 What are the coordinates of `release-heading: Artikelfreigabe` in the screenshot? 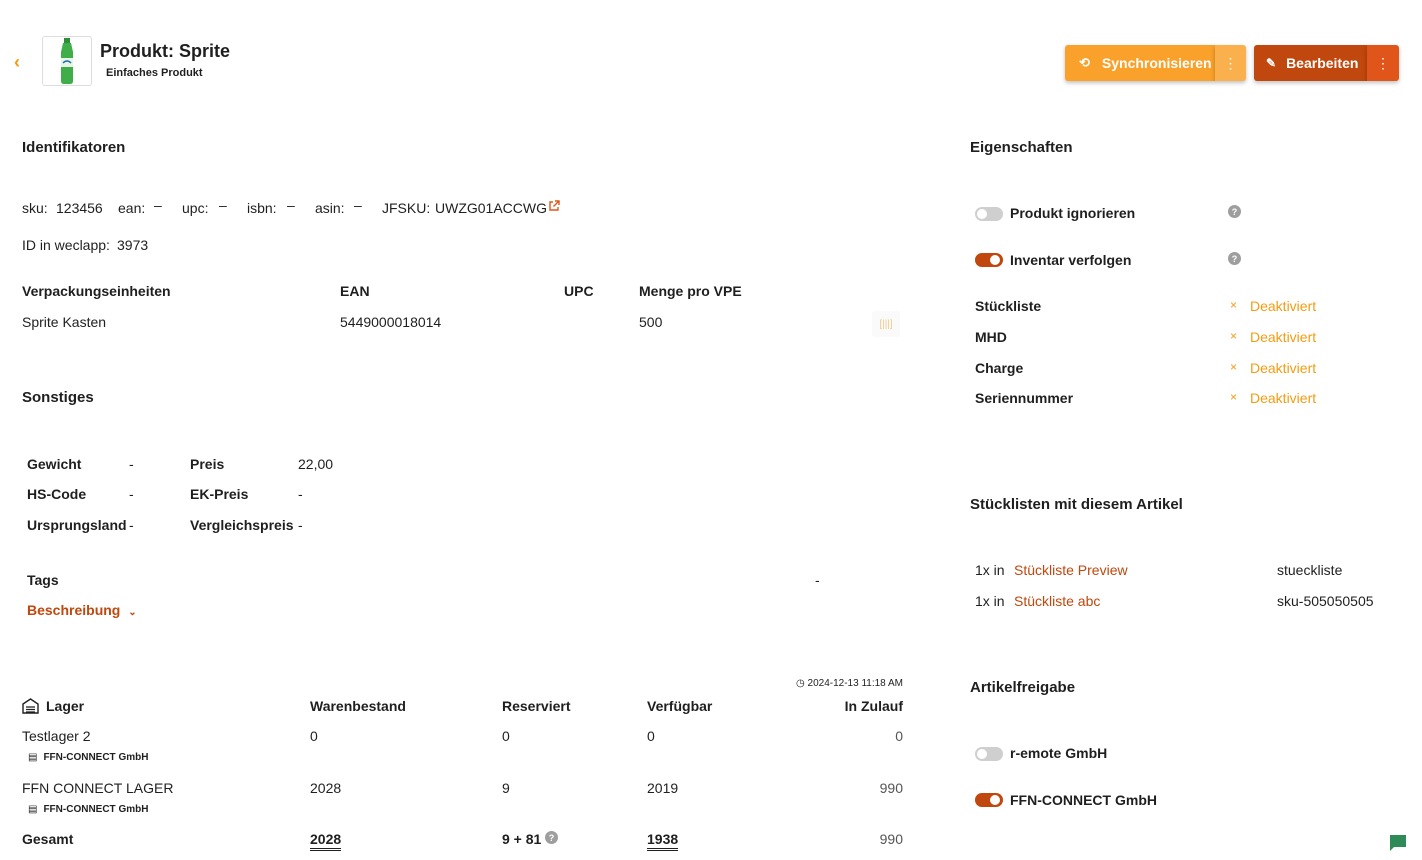 It's located at (1023, 687).